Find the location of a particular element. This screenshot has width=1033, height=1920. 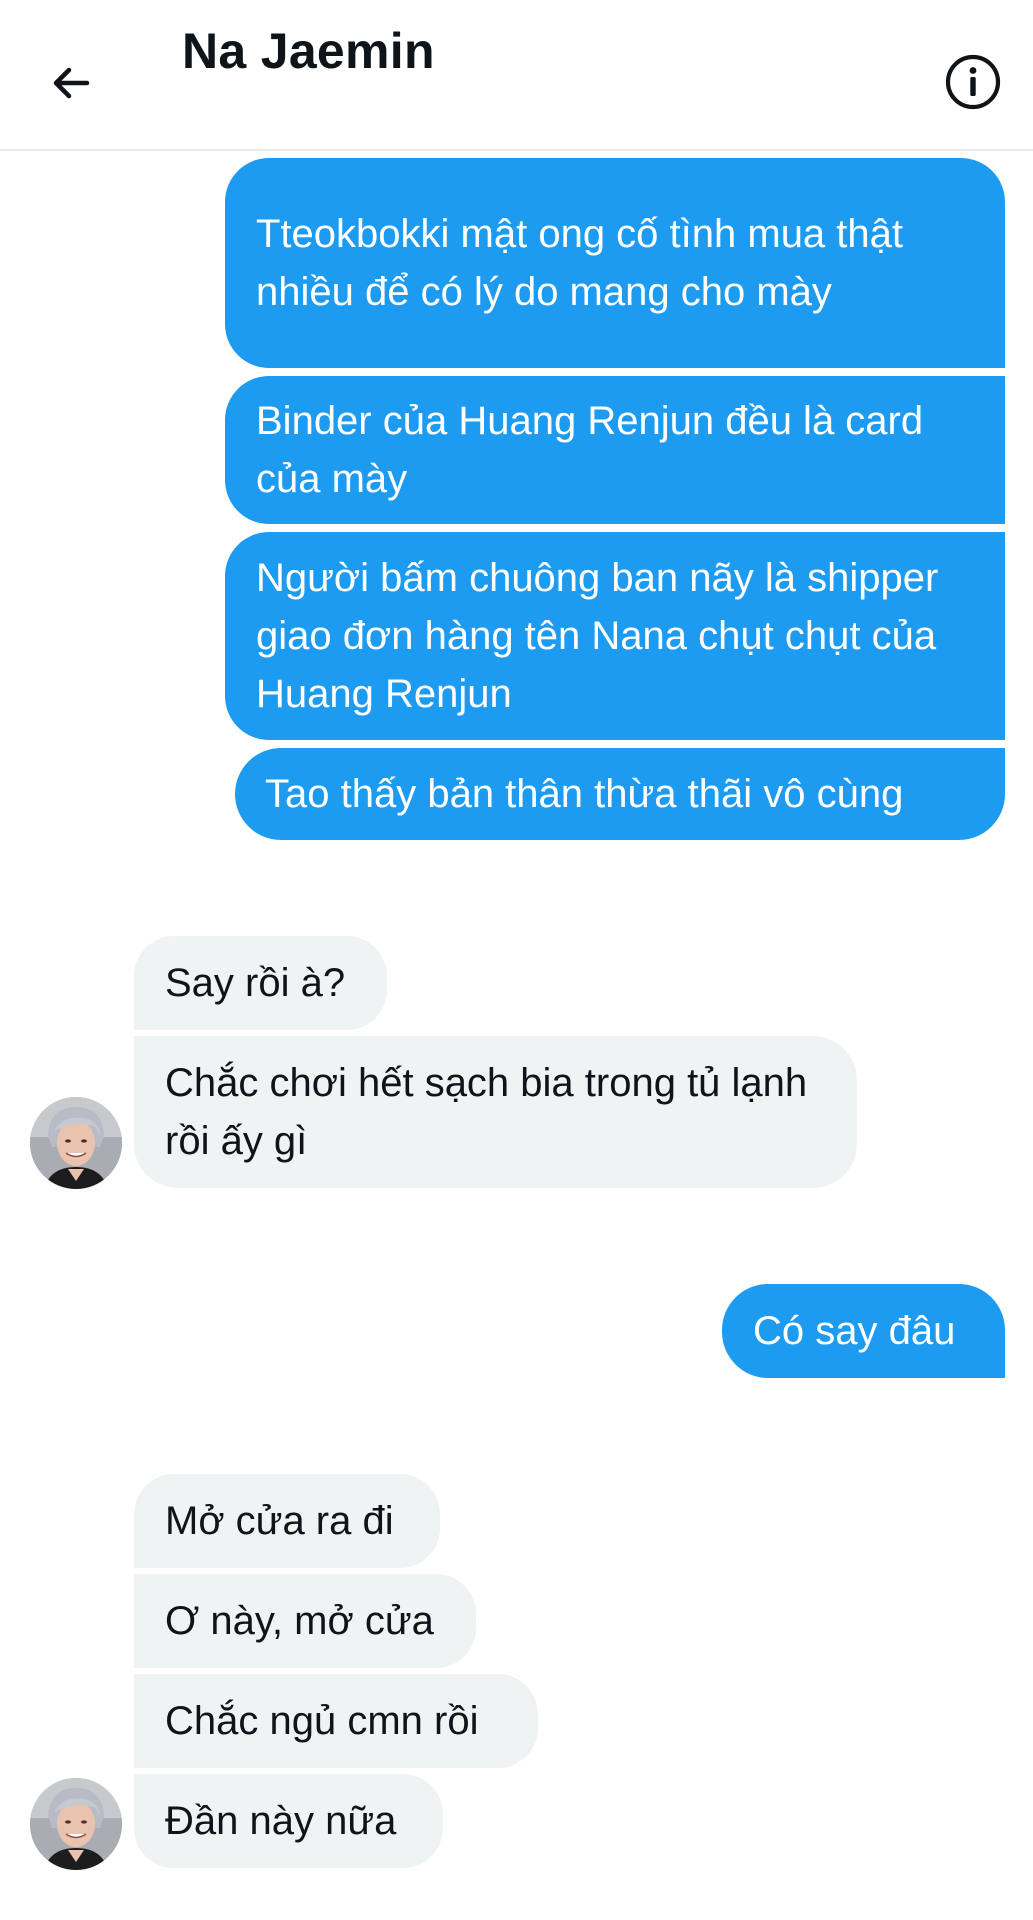

message-text: Say rồi à? is located at coordinates (255, 983).